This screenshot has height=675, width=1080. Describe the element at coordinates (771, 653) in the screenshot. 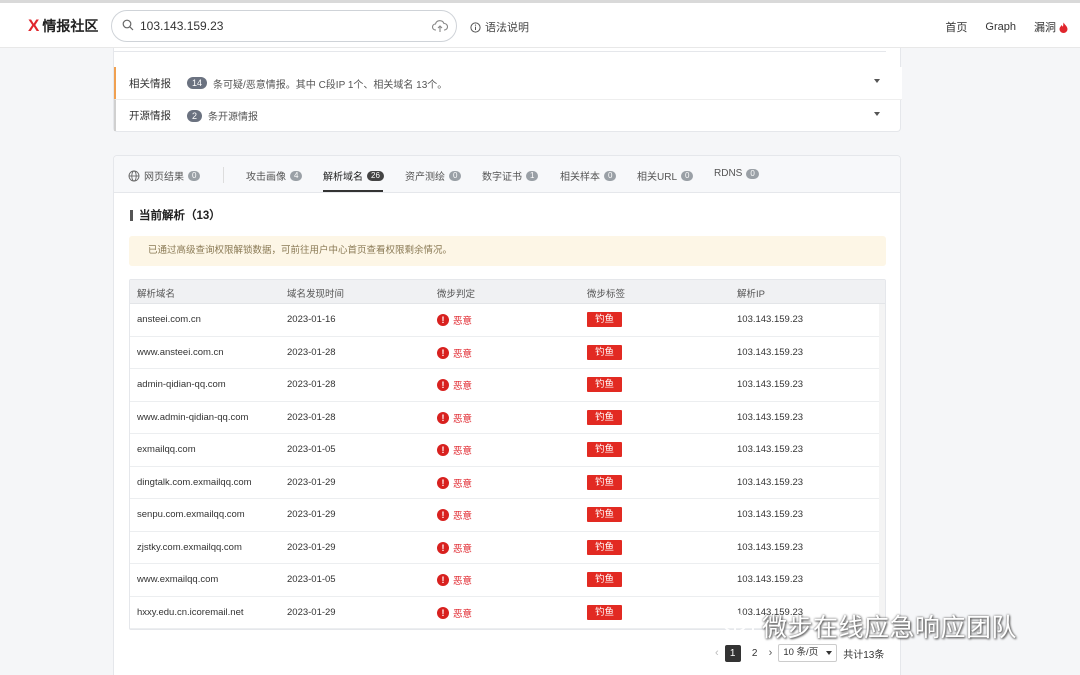

I see `next-page-icon: ›` at that location.